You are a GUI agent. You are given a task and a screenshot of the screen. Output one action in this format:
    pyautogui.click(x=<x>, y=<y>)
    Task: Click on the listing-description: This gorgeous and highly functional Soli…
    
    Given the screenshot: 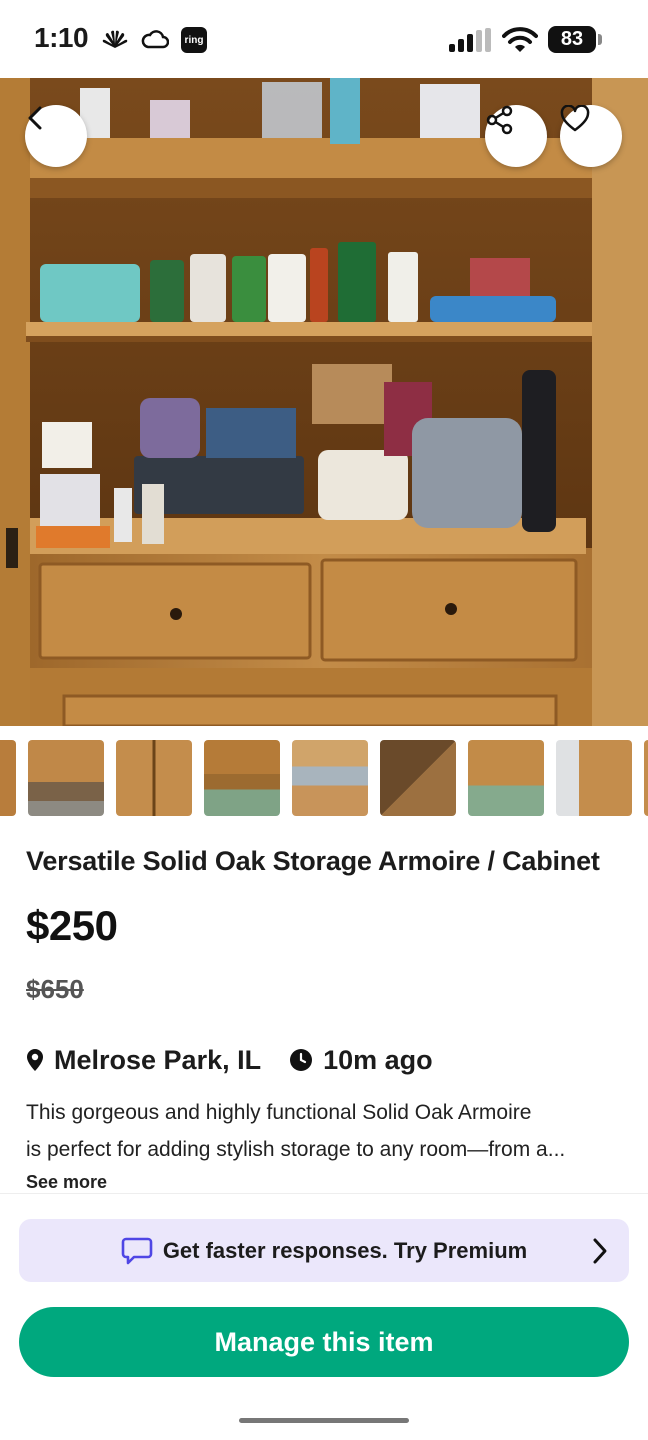 What is the action you would take?
    pyautogui.click(x=326, y=1131)
    